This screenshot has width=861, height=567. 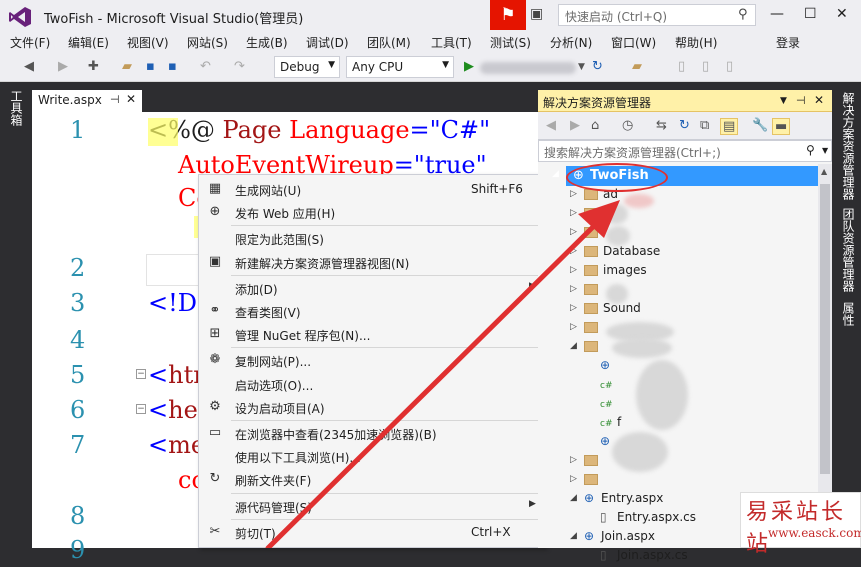 I want to click on file-icon: ▯, so click(x=603, y=555).